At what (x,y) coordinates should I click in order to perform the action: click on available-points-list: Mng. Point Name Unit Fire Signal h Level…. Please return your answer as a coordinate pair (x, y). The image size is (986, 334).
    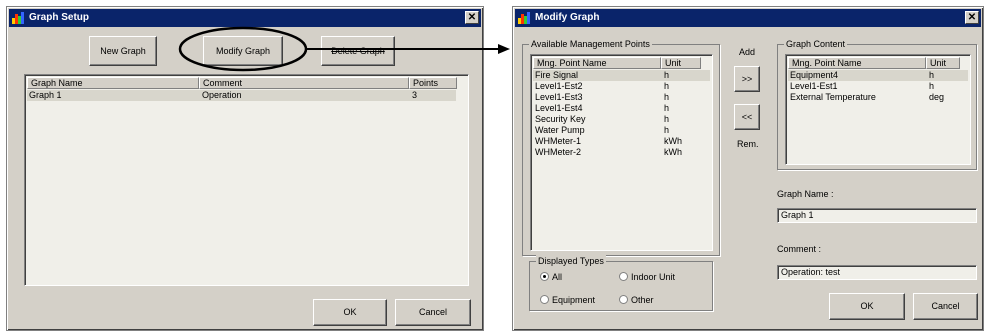
    Looking at the image, I should click on (621, 152).